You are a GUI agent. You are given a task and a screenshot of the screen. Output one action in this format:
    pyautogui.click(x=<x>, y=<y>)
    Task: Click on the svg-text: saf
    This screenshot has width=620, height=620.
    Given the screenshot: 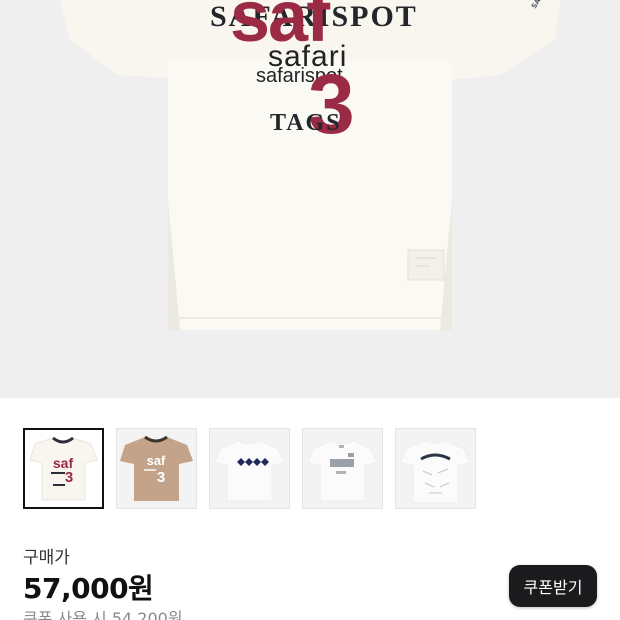 What is the action you would take?
    pyautogui.click(x=156, y=460)
    